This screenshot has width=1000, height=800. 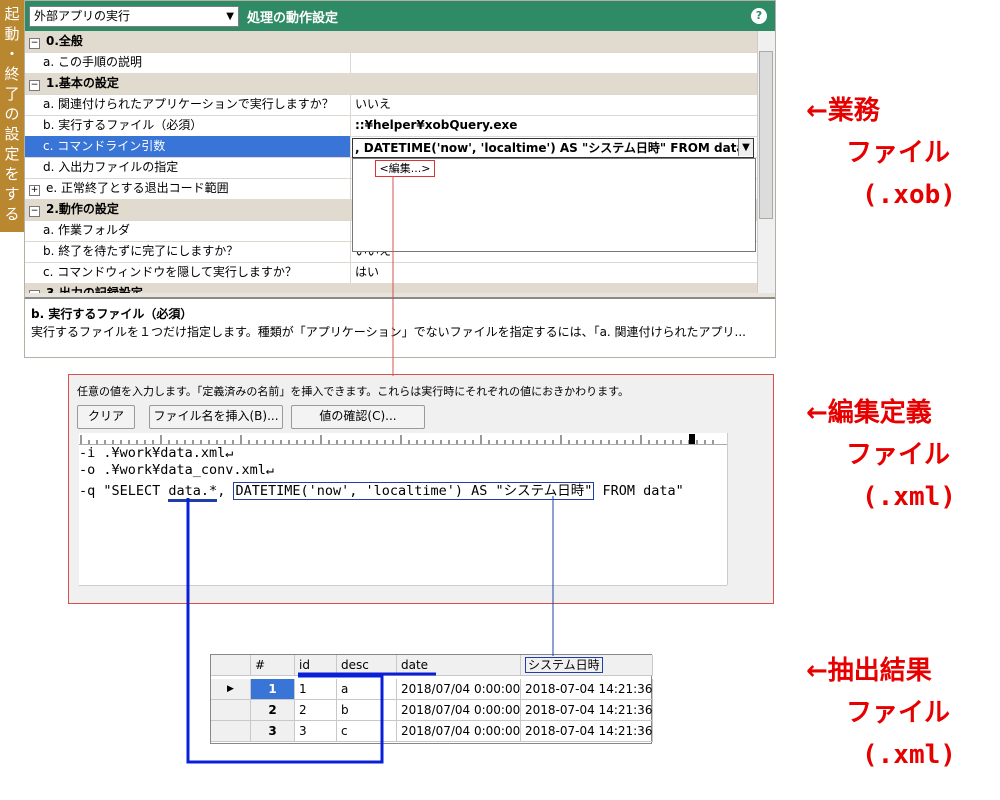 I want to click on data-star-connector, so click(x=285, y=631).